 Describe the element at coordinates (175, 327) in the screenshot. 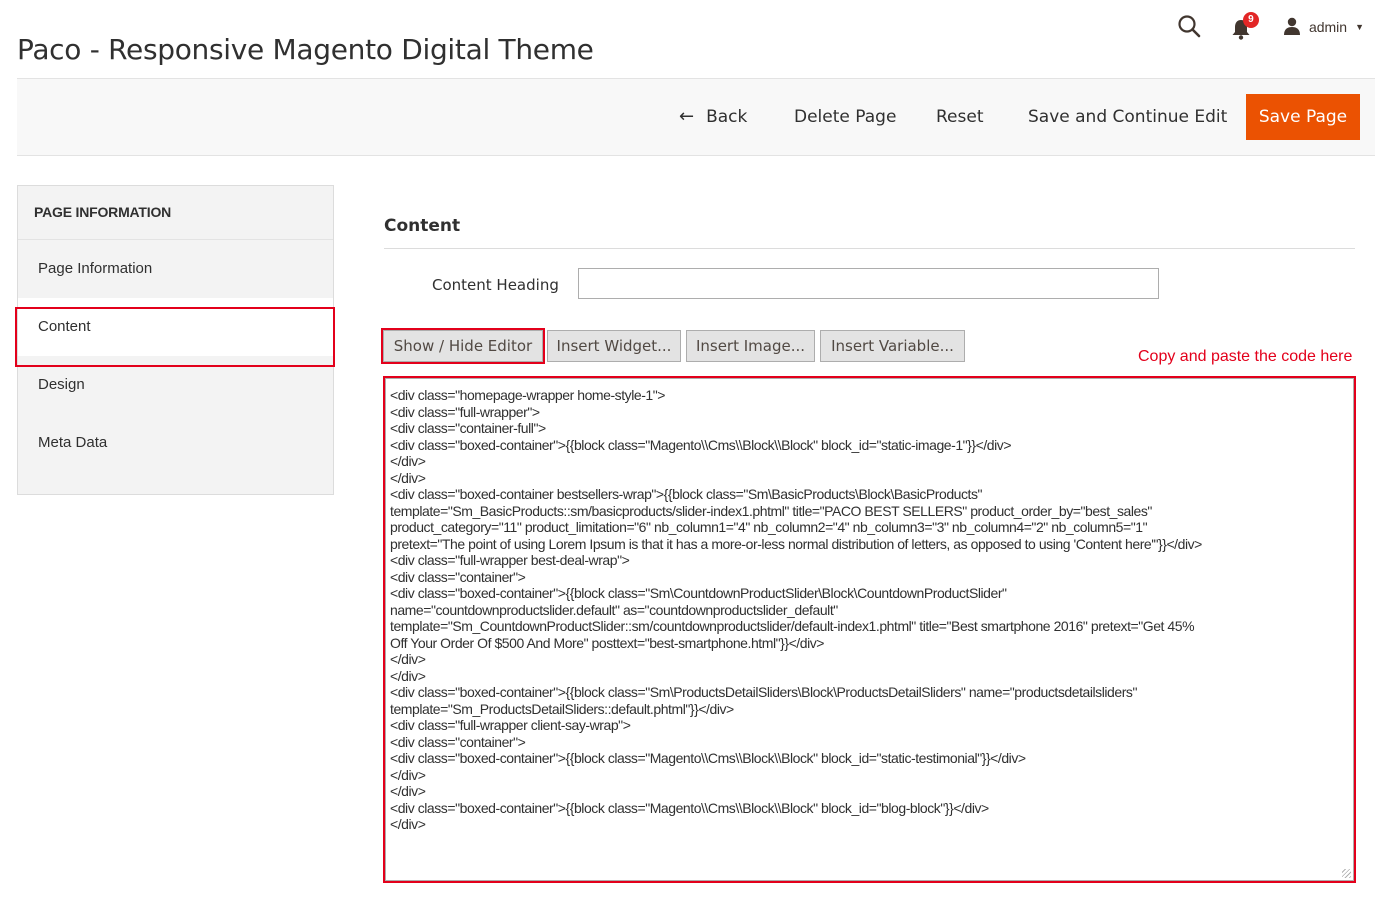

I see `sidebar-item-content: Content` at that location.